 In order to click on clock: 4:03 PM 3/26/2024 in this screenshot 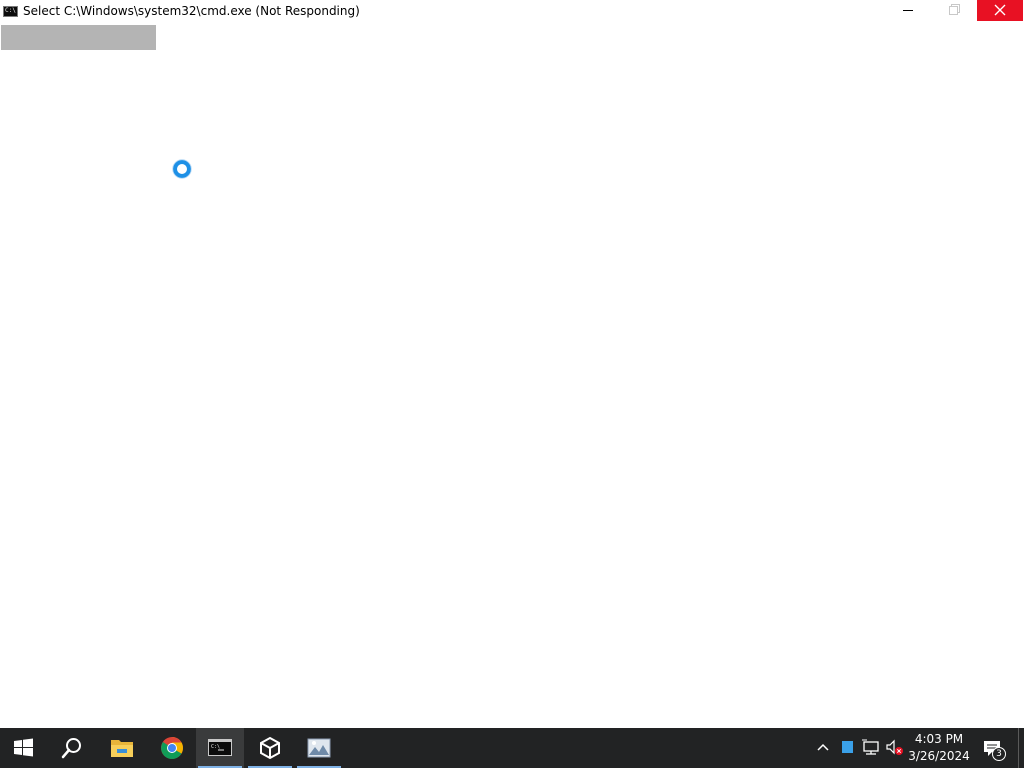, I will do `click(939, 748)`.